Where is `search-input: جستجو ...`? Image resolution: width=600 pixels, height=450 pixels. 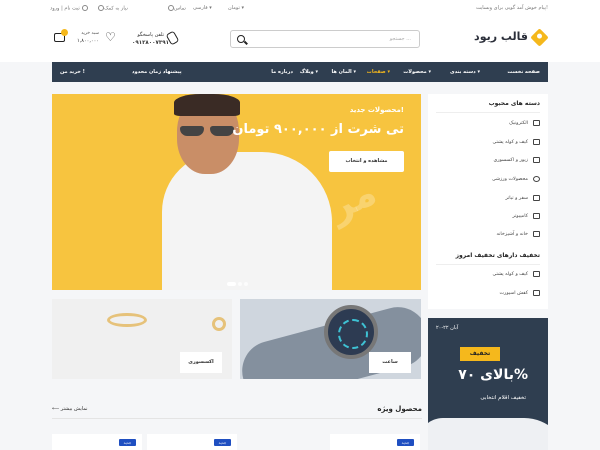 search-input: جستجو ... is located at coordinates (400, 39).